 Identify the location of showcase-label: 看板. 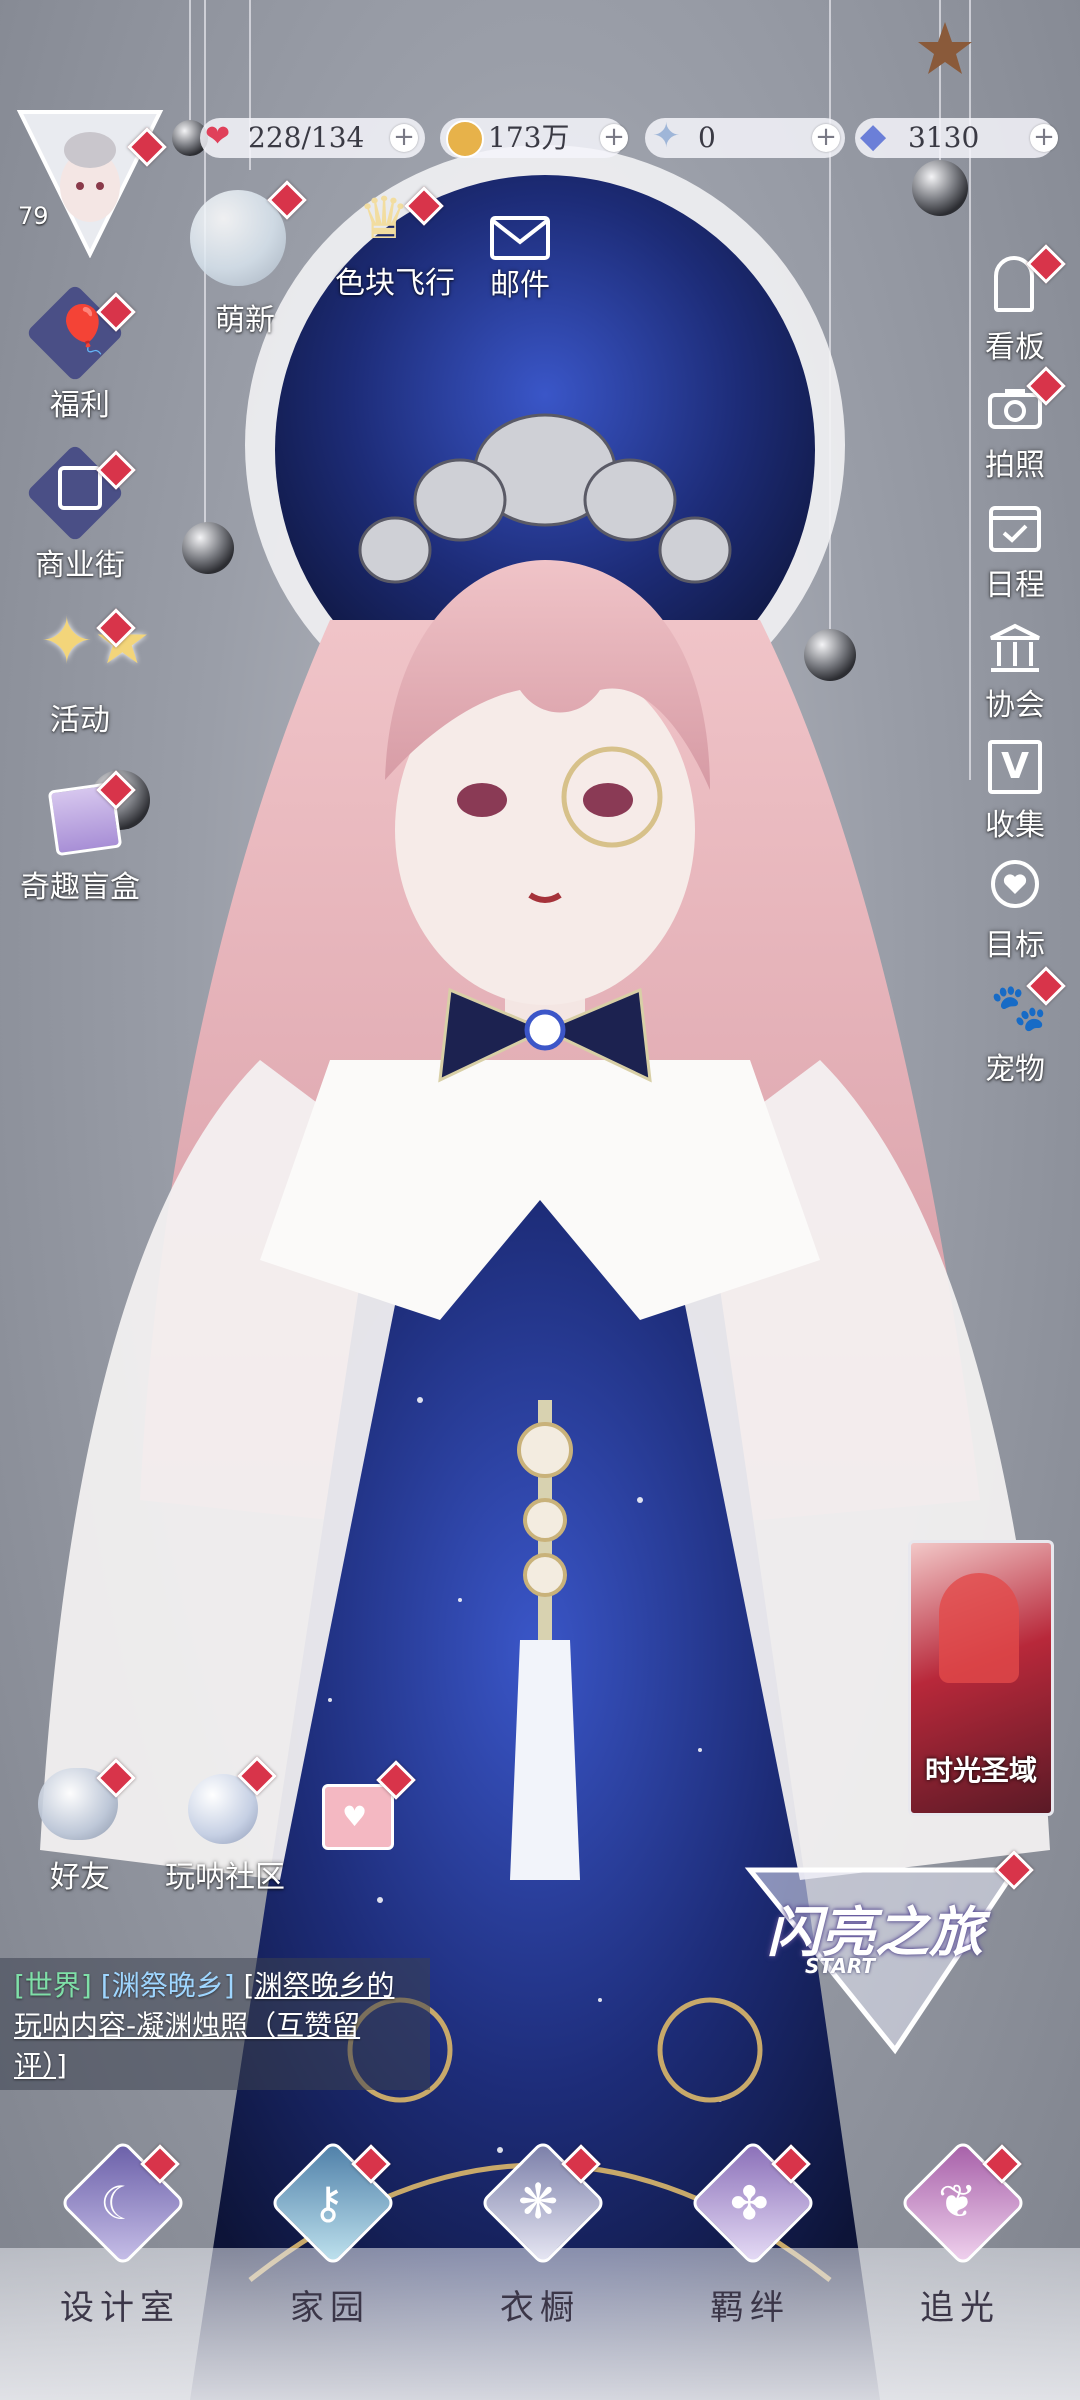
(1015, 347).